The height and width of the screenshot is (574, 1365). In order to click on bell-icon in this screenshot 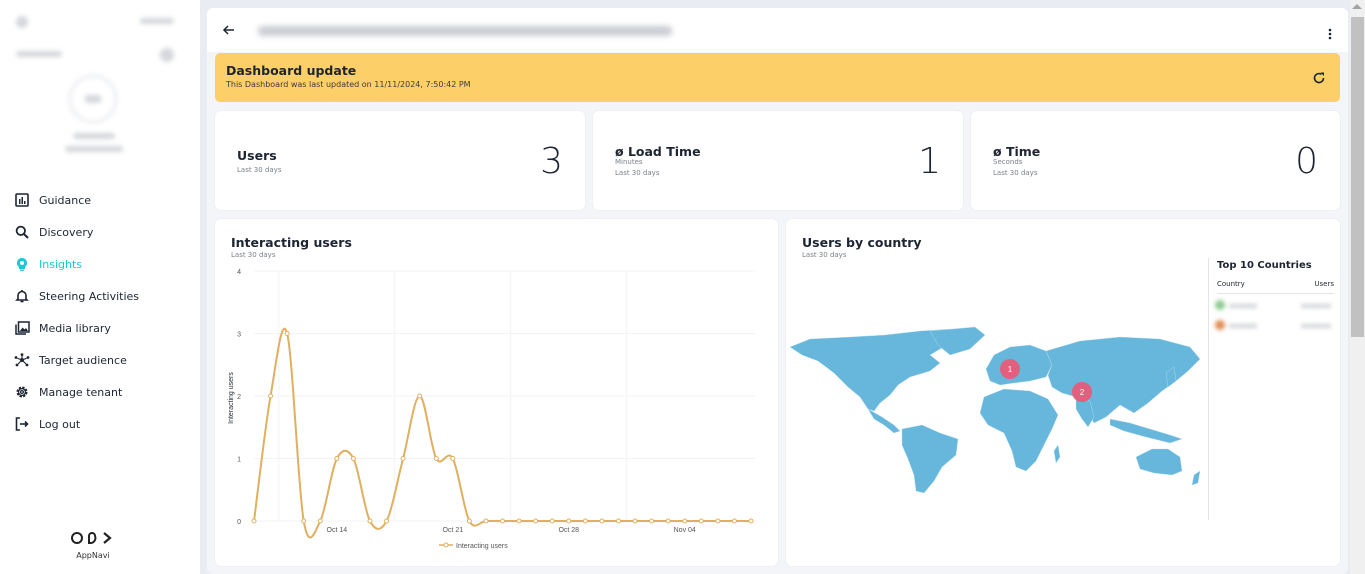, I will do `click(22, 296)`.